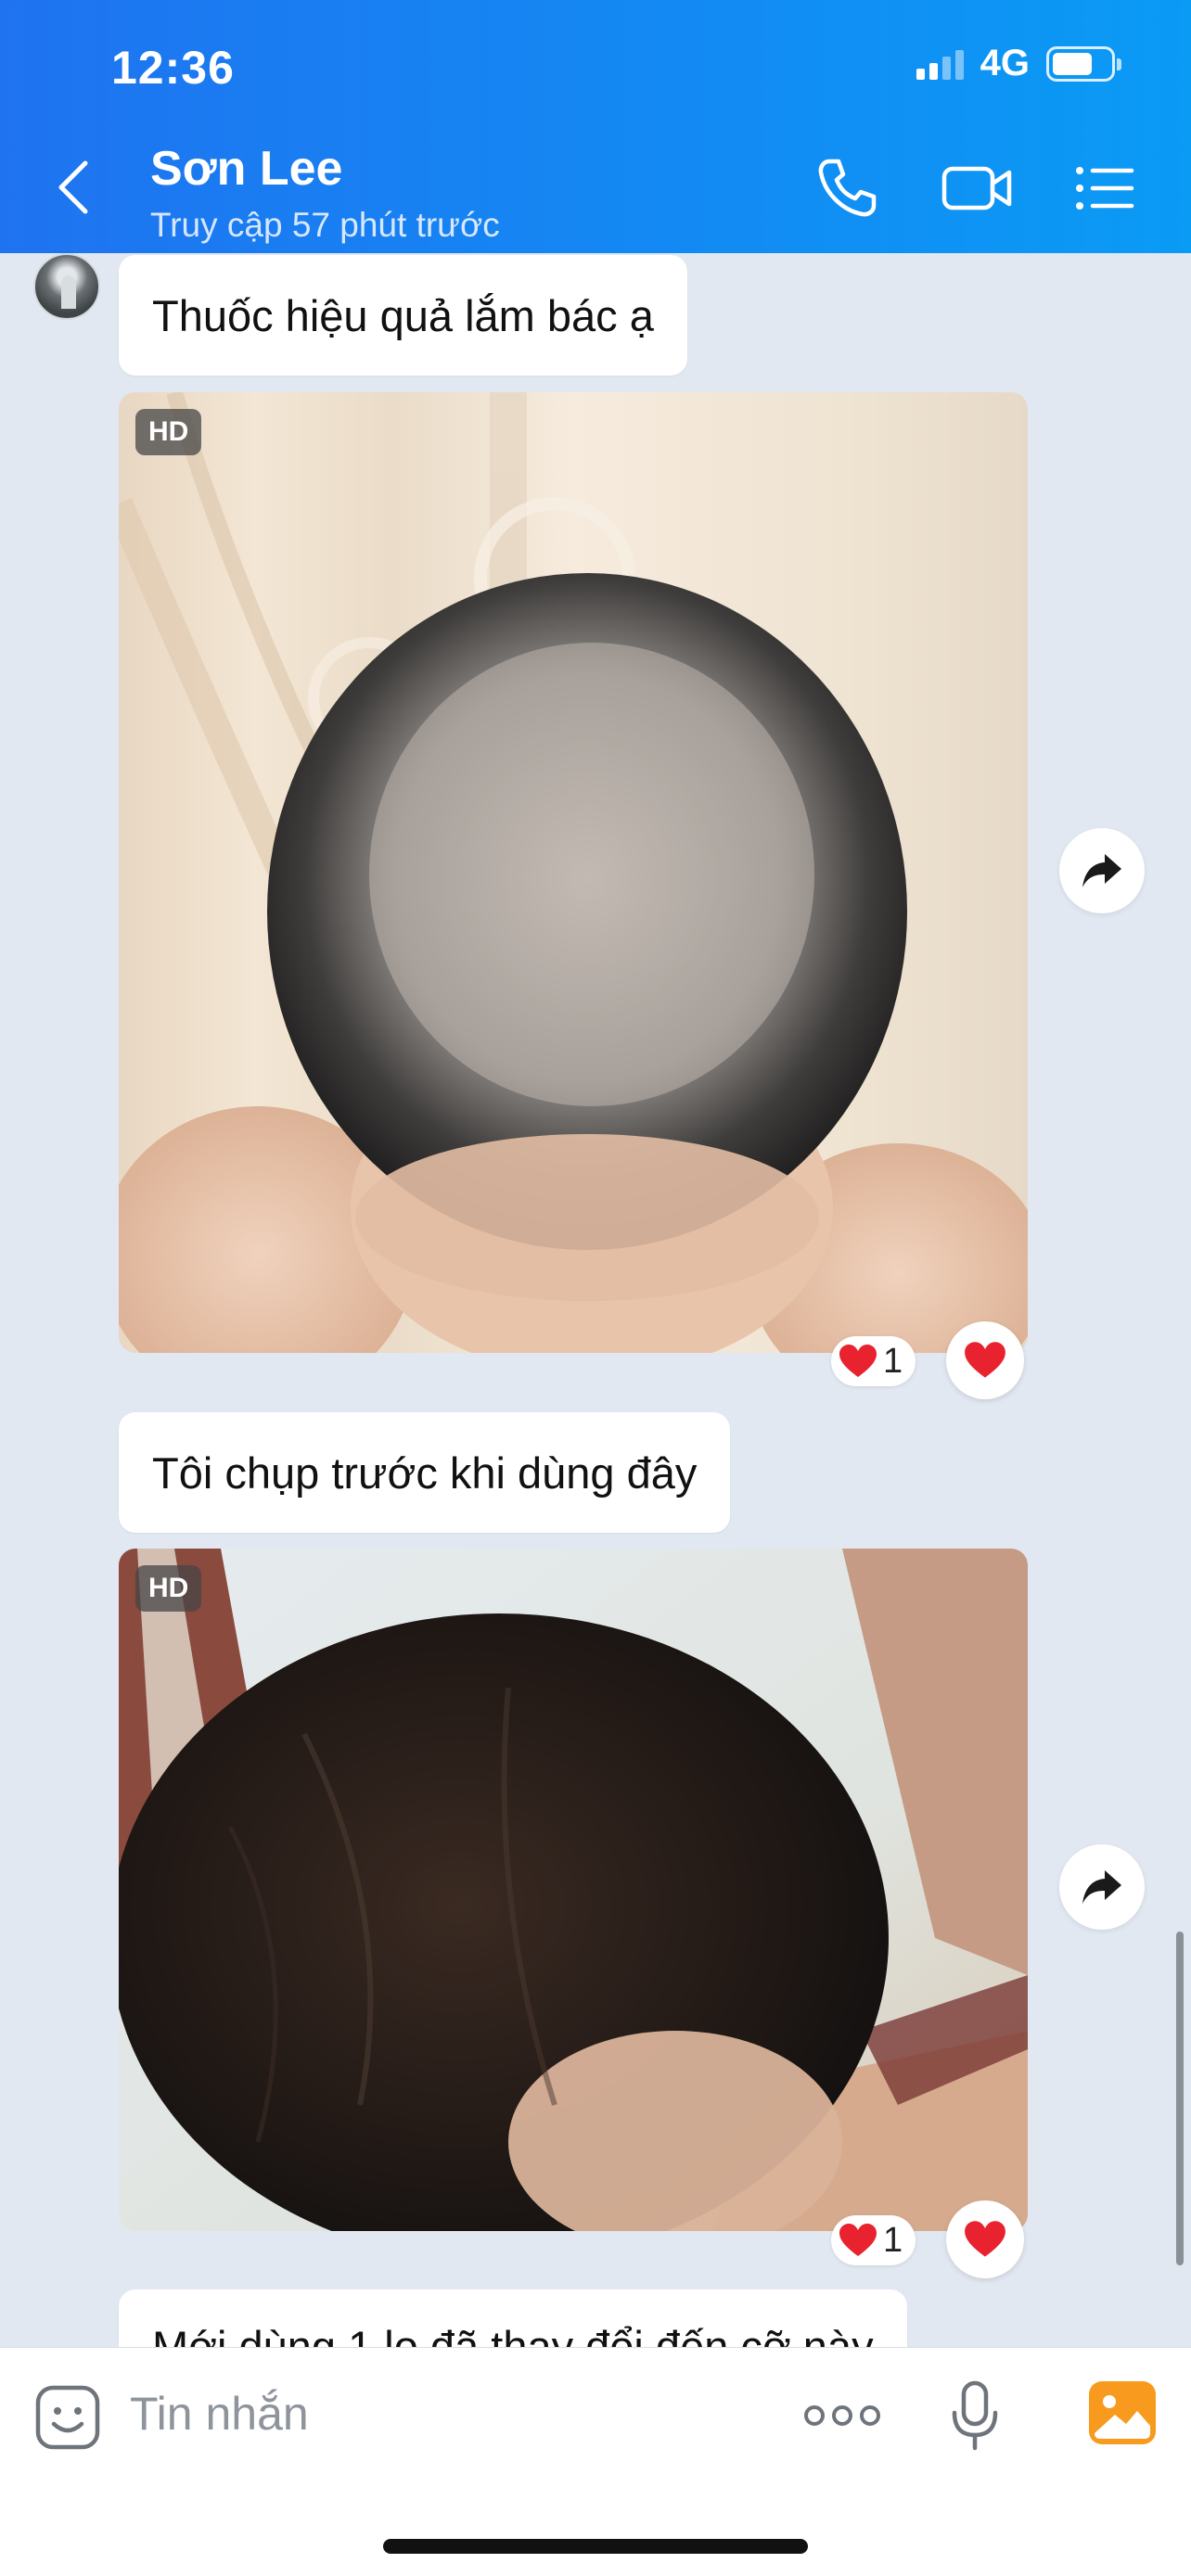 This screenshot has width=1191, height=2576. What do you see at coordinates (595, 126) in the screenshot?
I see `chat-header: 12:36 4G Sơn Lee Truy cập 57 phút trước` at bounding box center [595, 126].